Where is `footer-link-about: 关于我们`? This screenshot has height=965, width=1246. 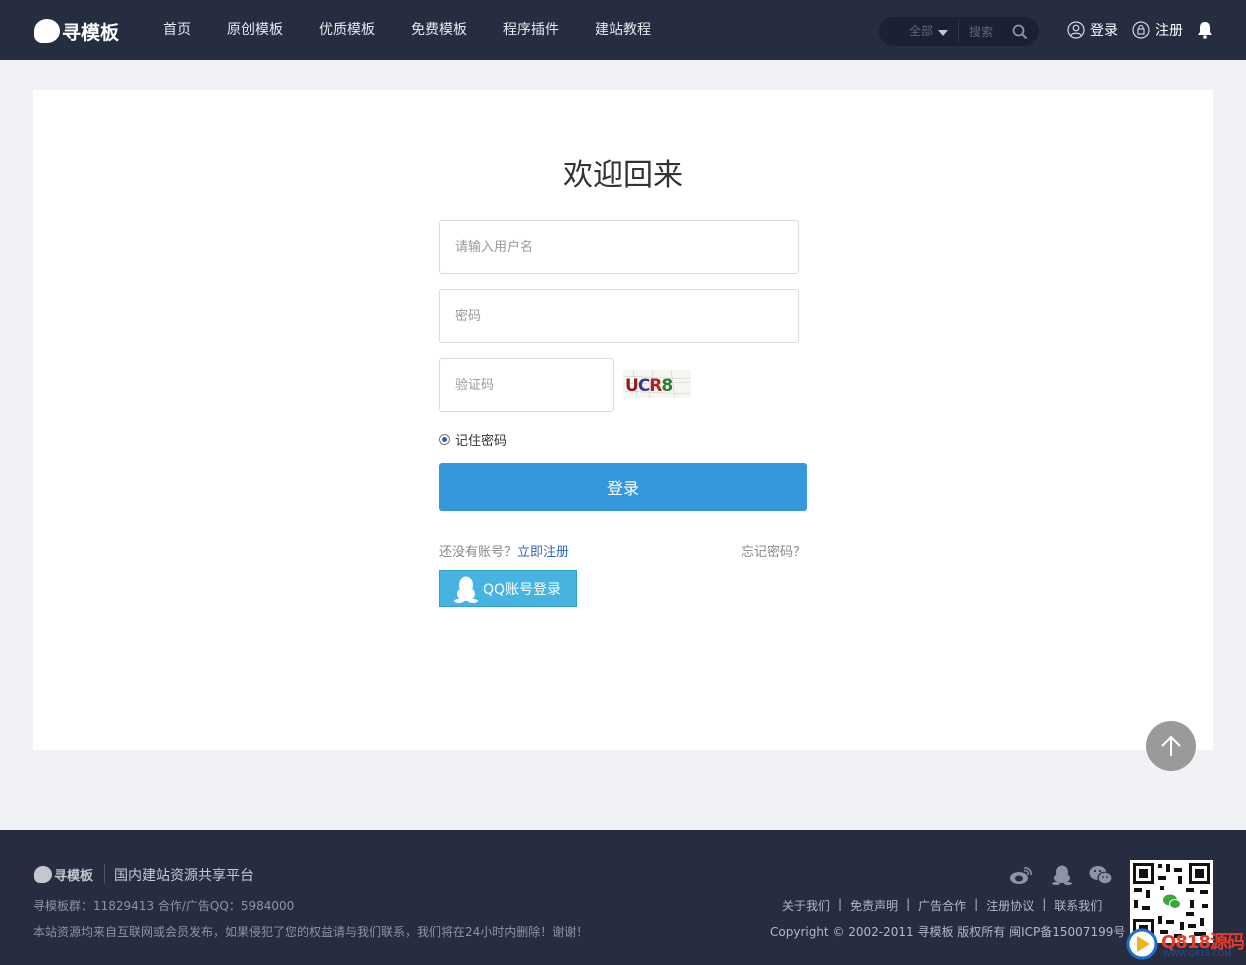 footer-link-about: 关于我们 is located at coordinates (806, 905).